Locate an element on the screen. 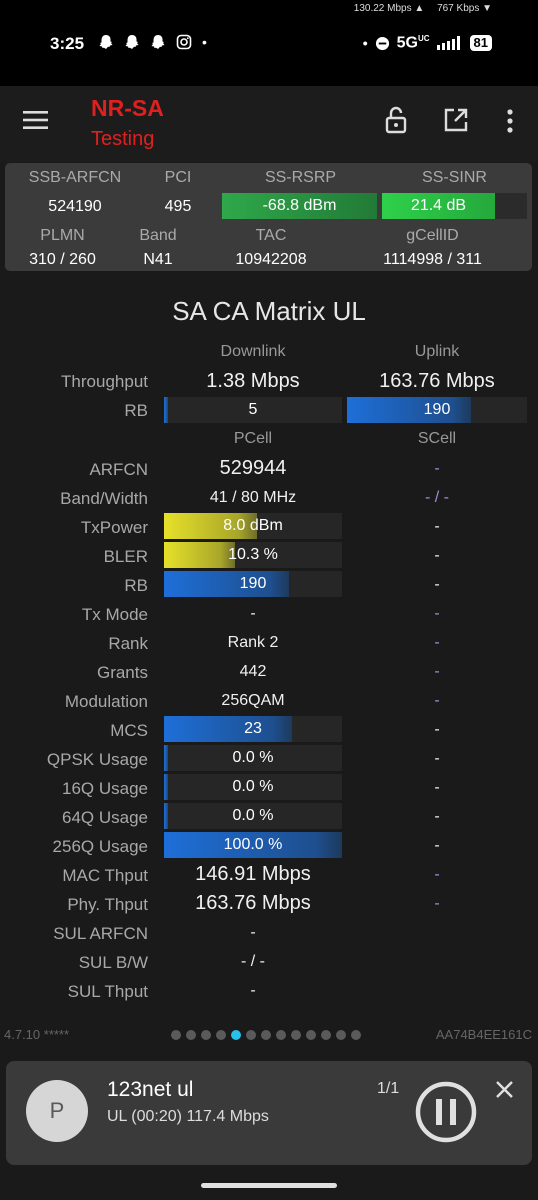 This screenshot has width=538, height=1200. arfcn-scell-value: - is located at coordinates (437, 468).